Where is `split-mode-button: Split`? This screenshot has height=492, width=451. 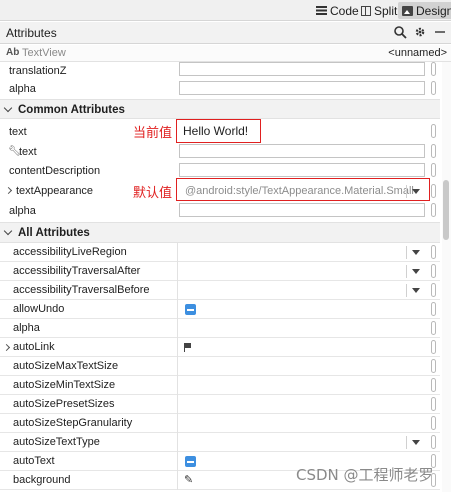
split-mode-button: Split is located at coordinates (379, 10).